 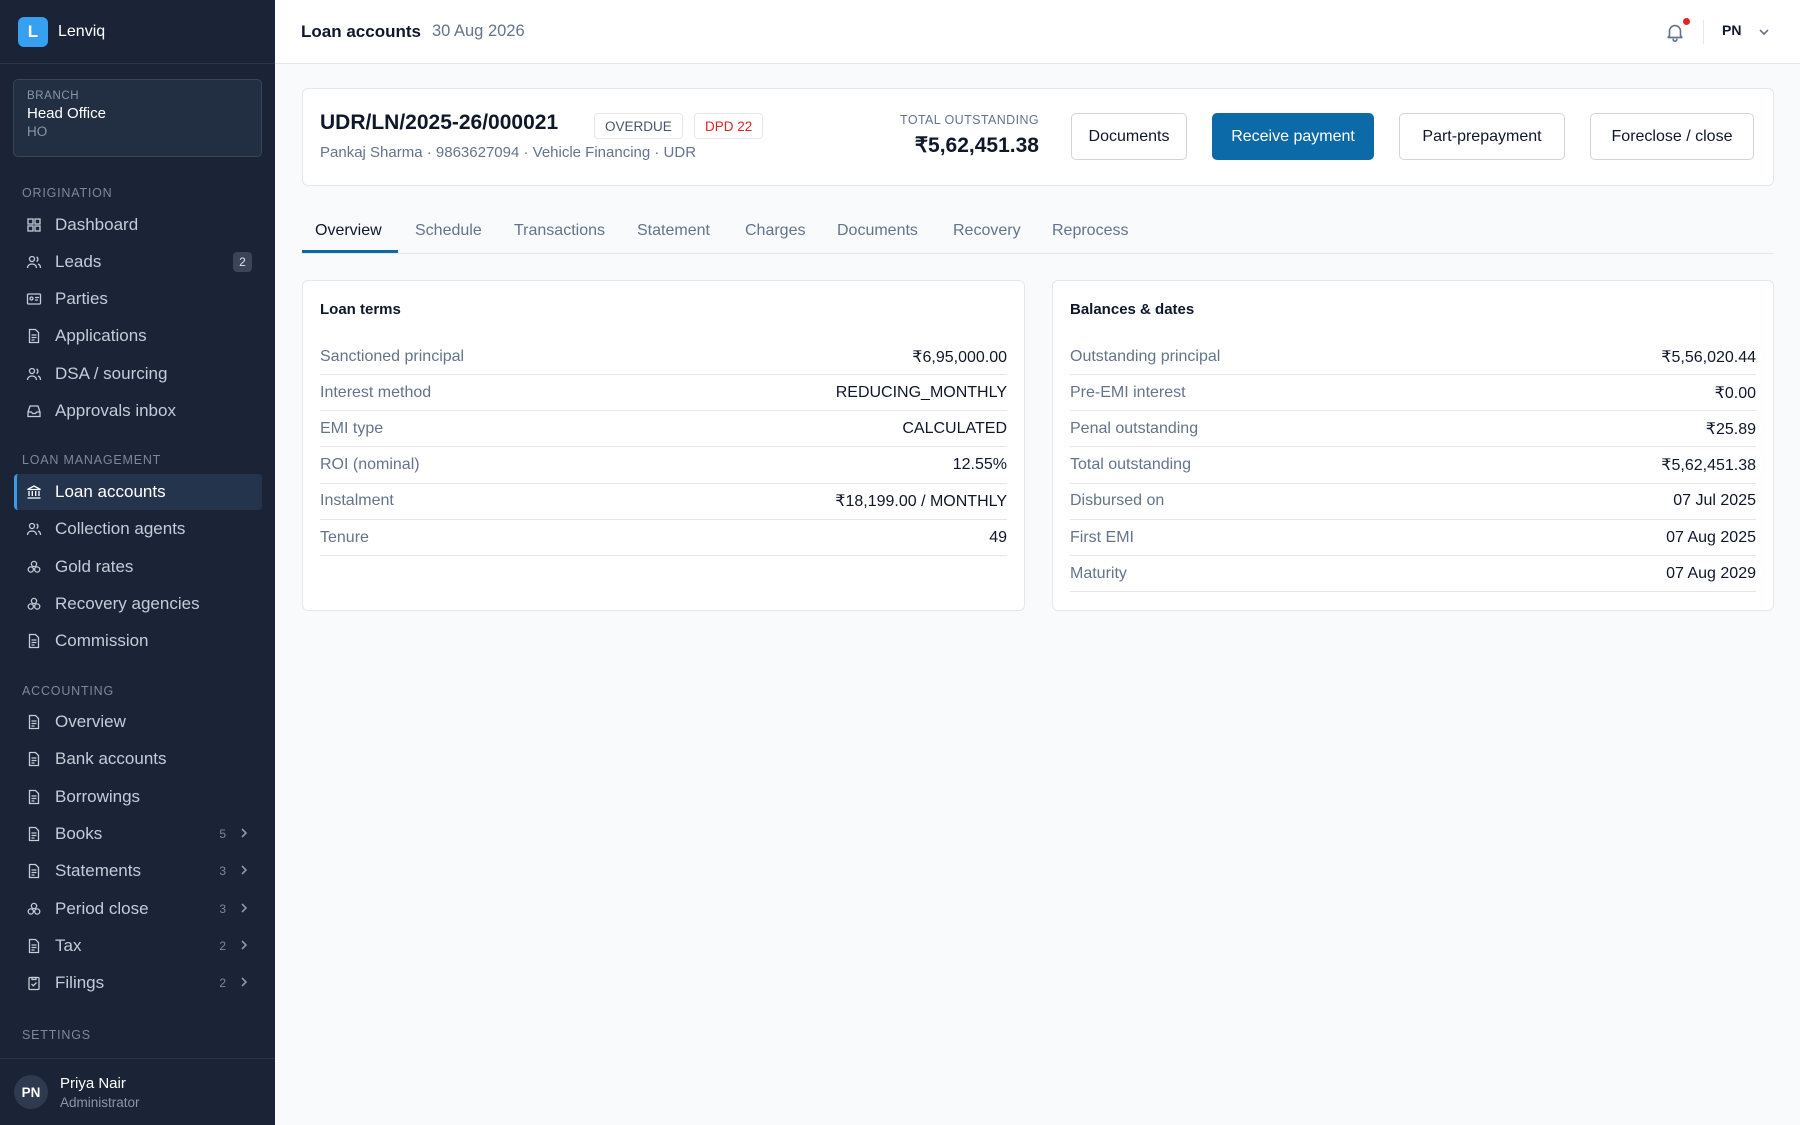 What do you see at coordinates (138, 983) in the screenshot?
I see `sidebar-item-filings: Filings 2` at bounding box center [138, 983].